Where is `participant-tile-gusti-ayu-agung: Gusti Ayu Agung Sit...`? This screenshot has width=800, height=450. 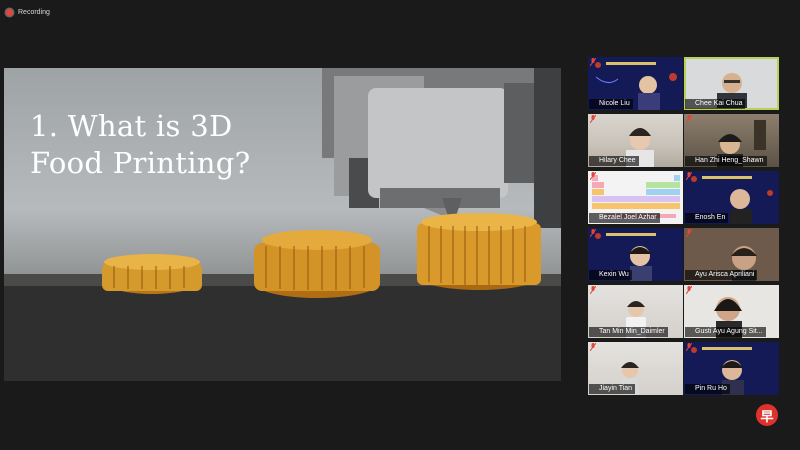 participant-tile-gusti-ayu-agung: Gusti Ayu Agung Sit... is located at coordinates (731, 311).